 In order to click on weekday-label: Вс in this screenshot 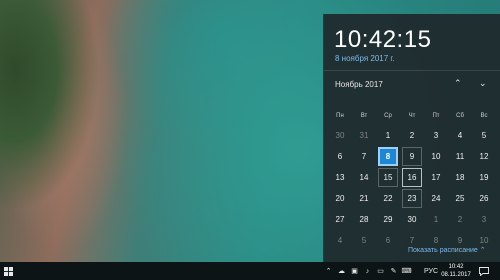, I will do `click(484, 116)`.